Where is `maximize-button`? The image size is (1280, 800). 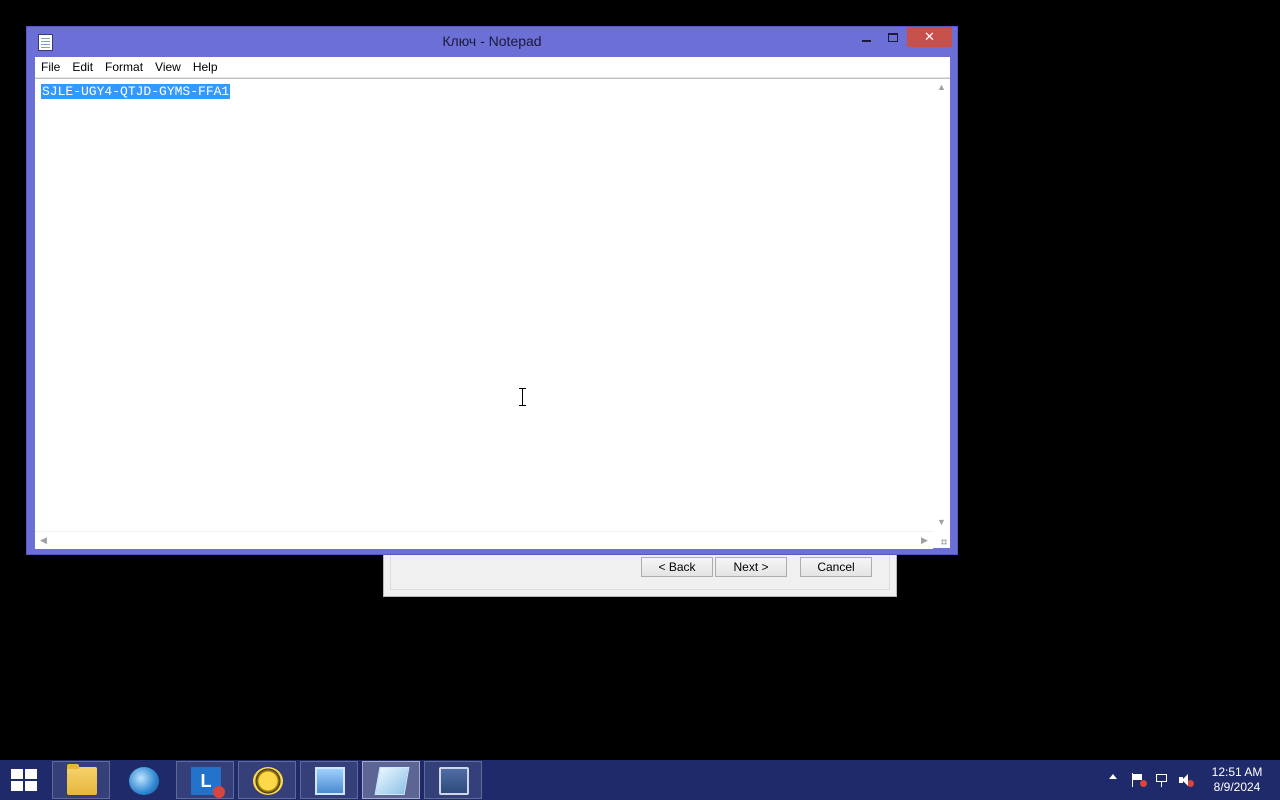 maximize-button is located at coordinates (893, 37).